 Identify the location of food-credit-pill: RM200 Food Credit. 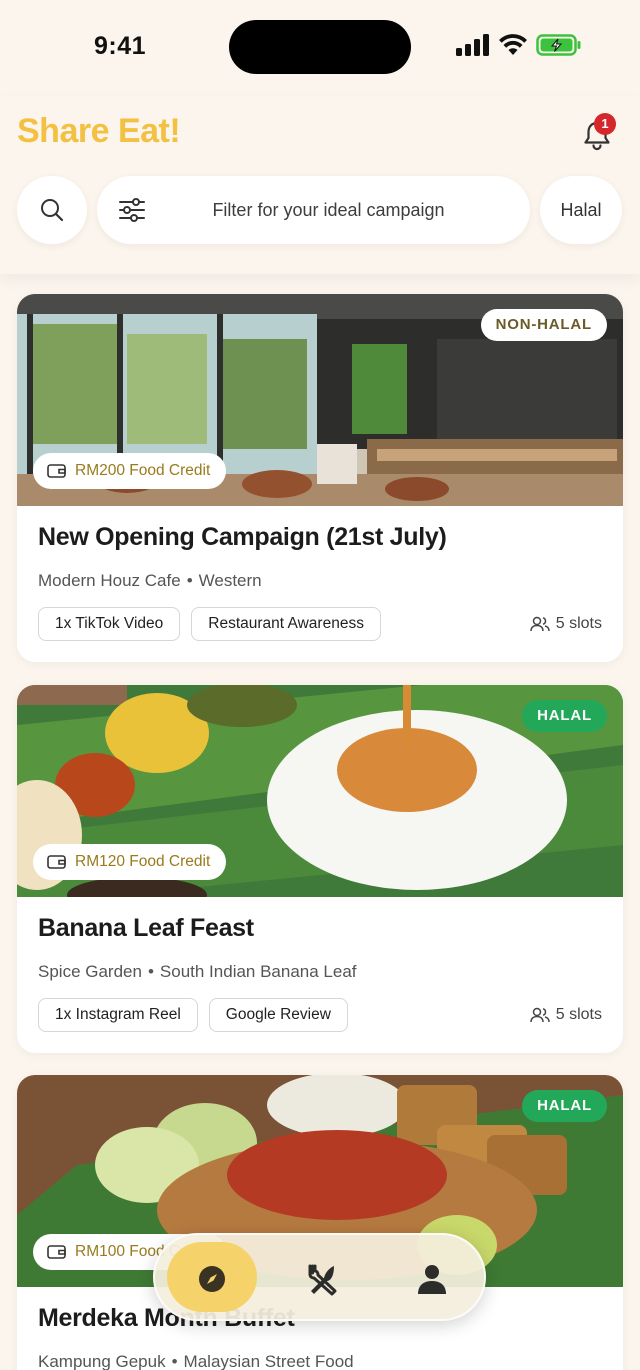
(130, 471).